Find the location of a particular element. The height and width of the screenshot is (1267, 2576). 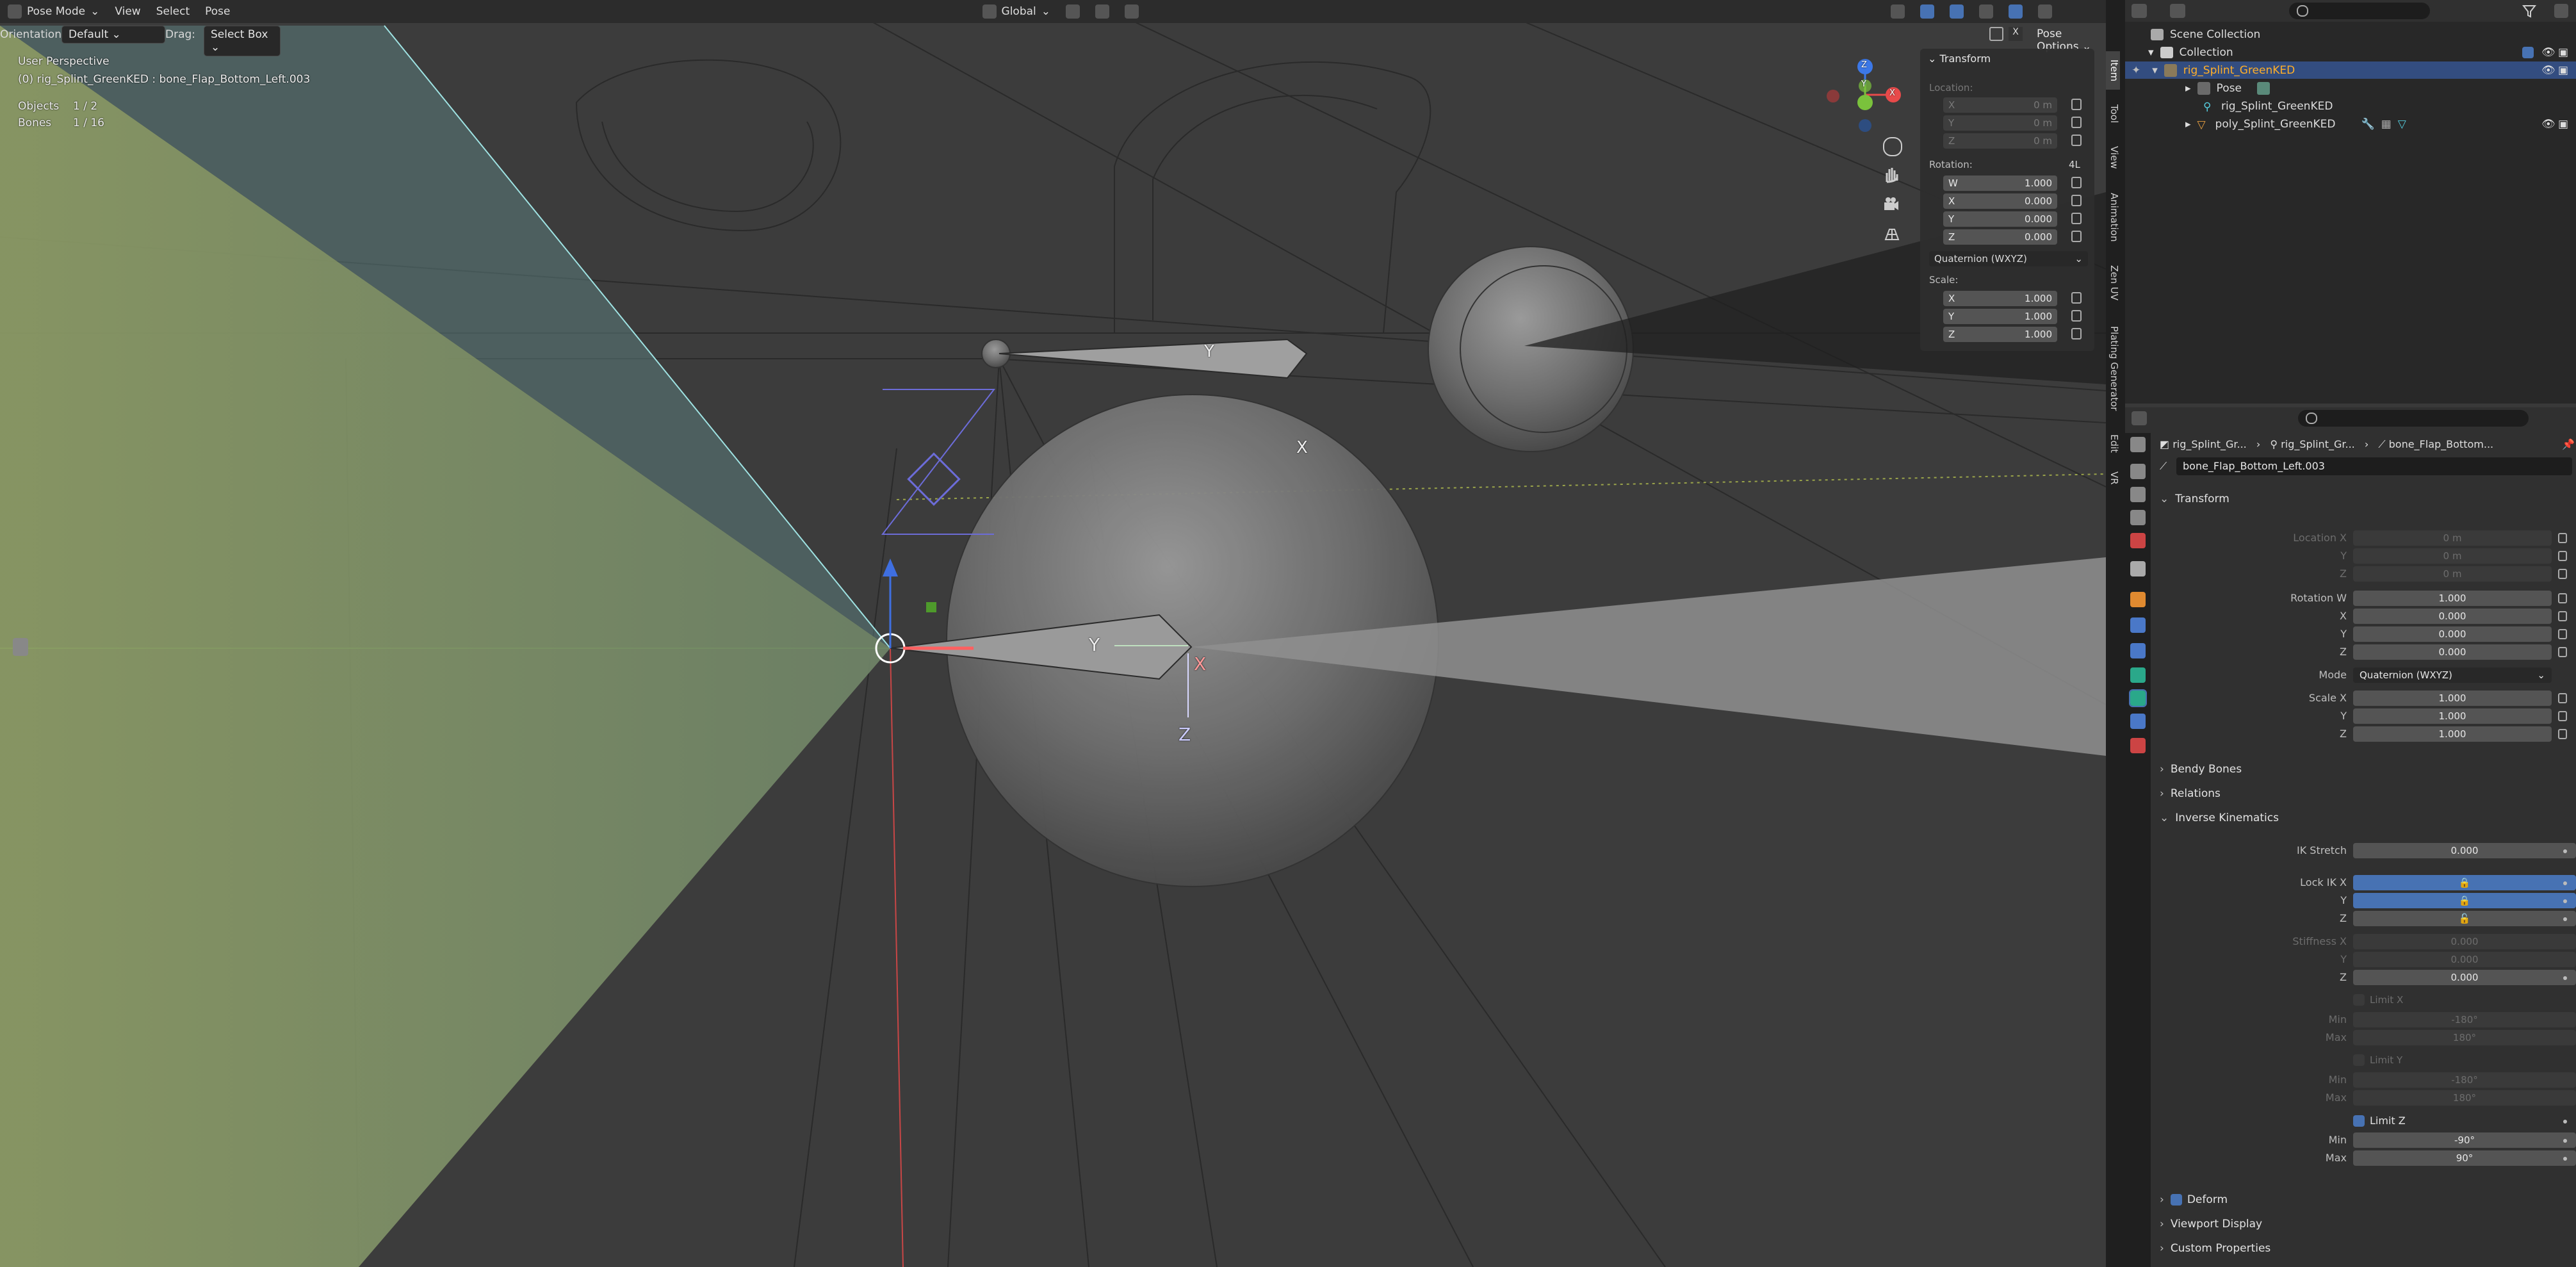

world-tab-icon is located at coordinates (2138, 568).